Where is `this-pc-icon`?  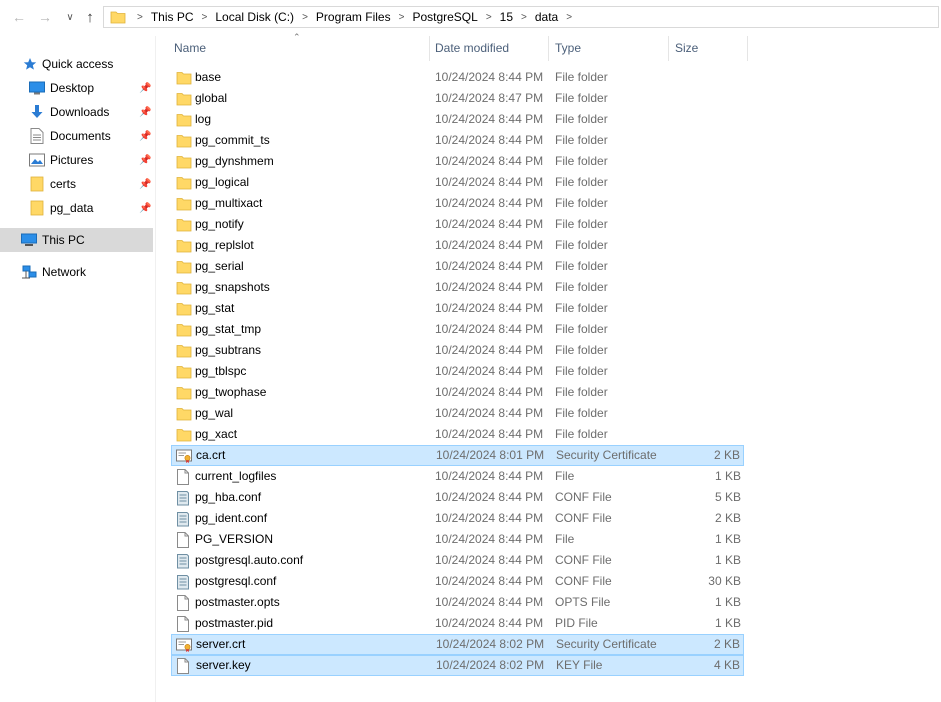
this-pc-icon is located at coordinates (29, 240).